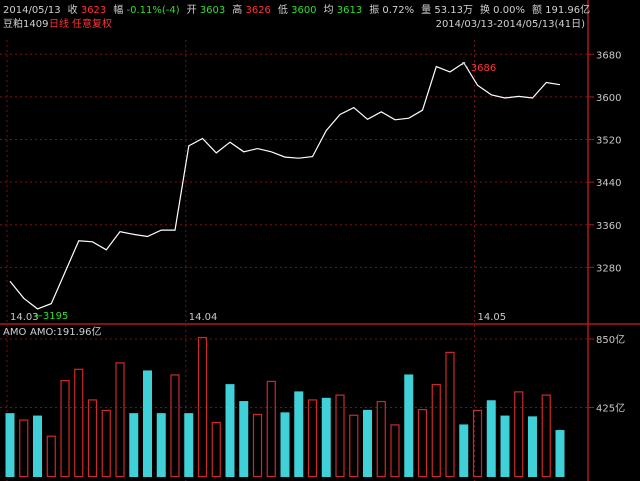 The height and width of the screenshot is (481, 640). Describe the element at coordinates (567, 9) in the screenshot. I see `quote-field-value: 191.96亿` at that location.